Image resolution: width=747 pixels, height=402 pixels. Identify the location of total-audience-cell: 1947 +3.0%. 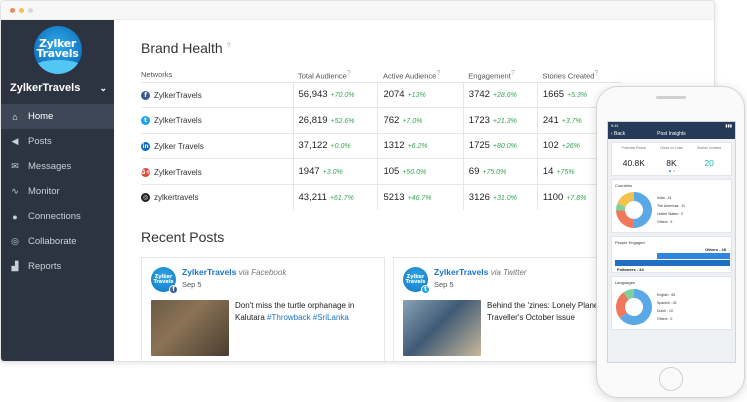
(335, 171).